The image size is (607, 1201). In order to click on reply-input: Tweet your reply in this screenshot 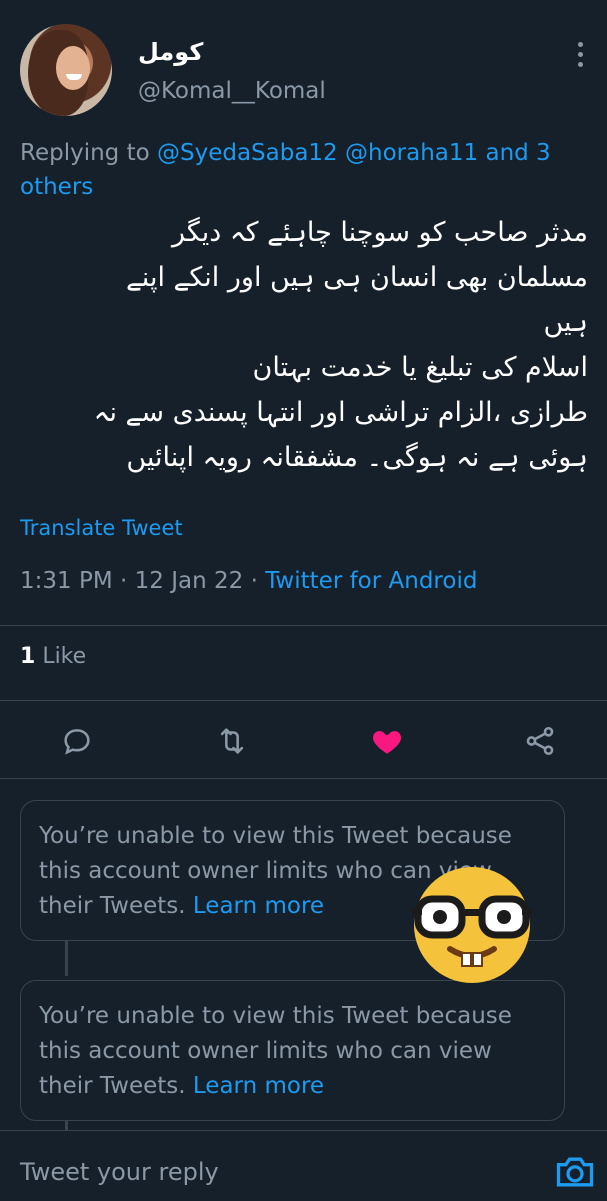, I will do `click(119, 1172)`.